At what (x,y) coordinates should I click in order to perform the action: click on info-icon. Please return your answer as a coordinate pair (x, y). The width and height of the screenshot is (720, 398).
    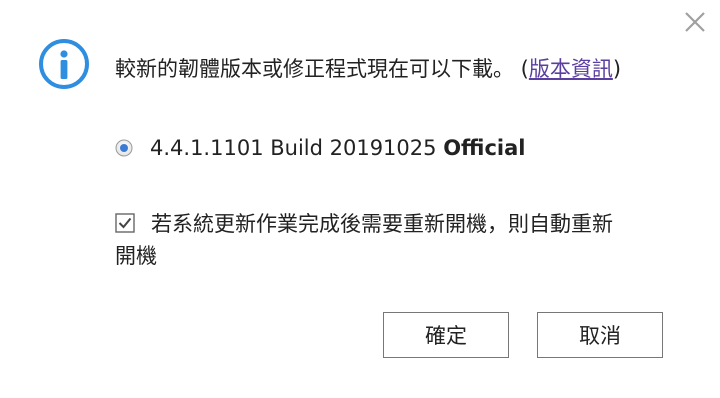
    Looking at the image, I should click on (64, 64).